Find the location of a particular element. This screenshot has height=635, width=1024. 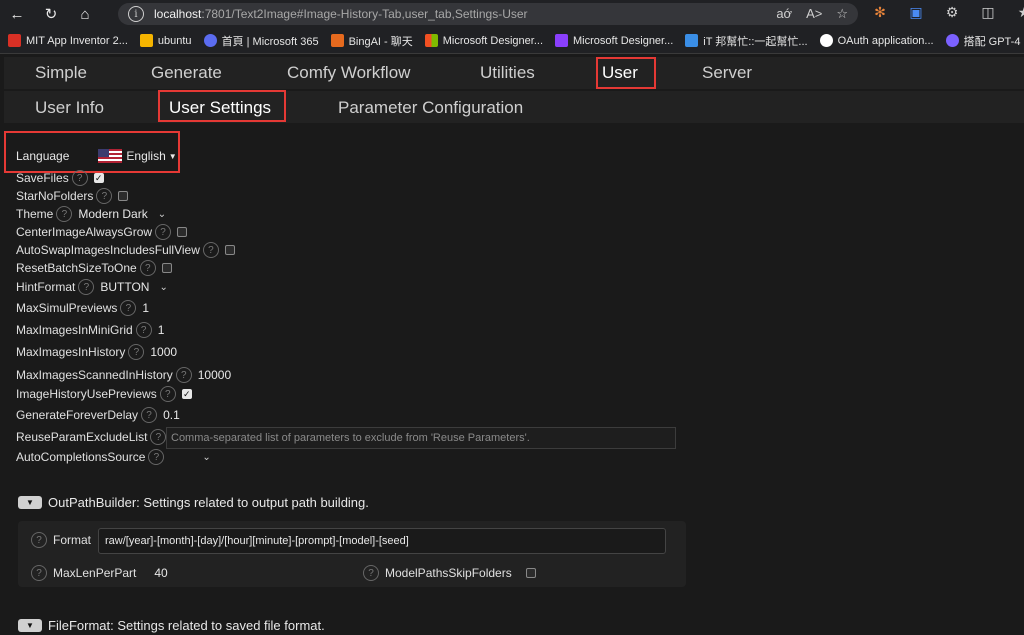

language-select: English is located at coordinates (145, 156).